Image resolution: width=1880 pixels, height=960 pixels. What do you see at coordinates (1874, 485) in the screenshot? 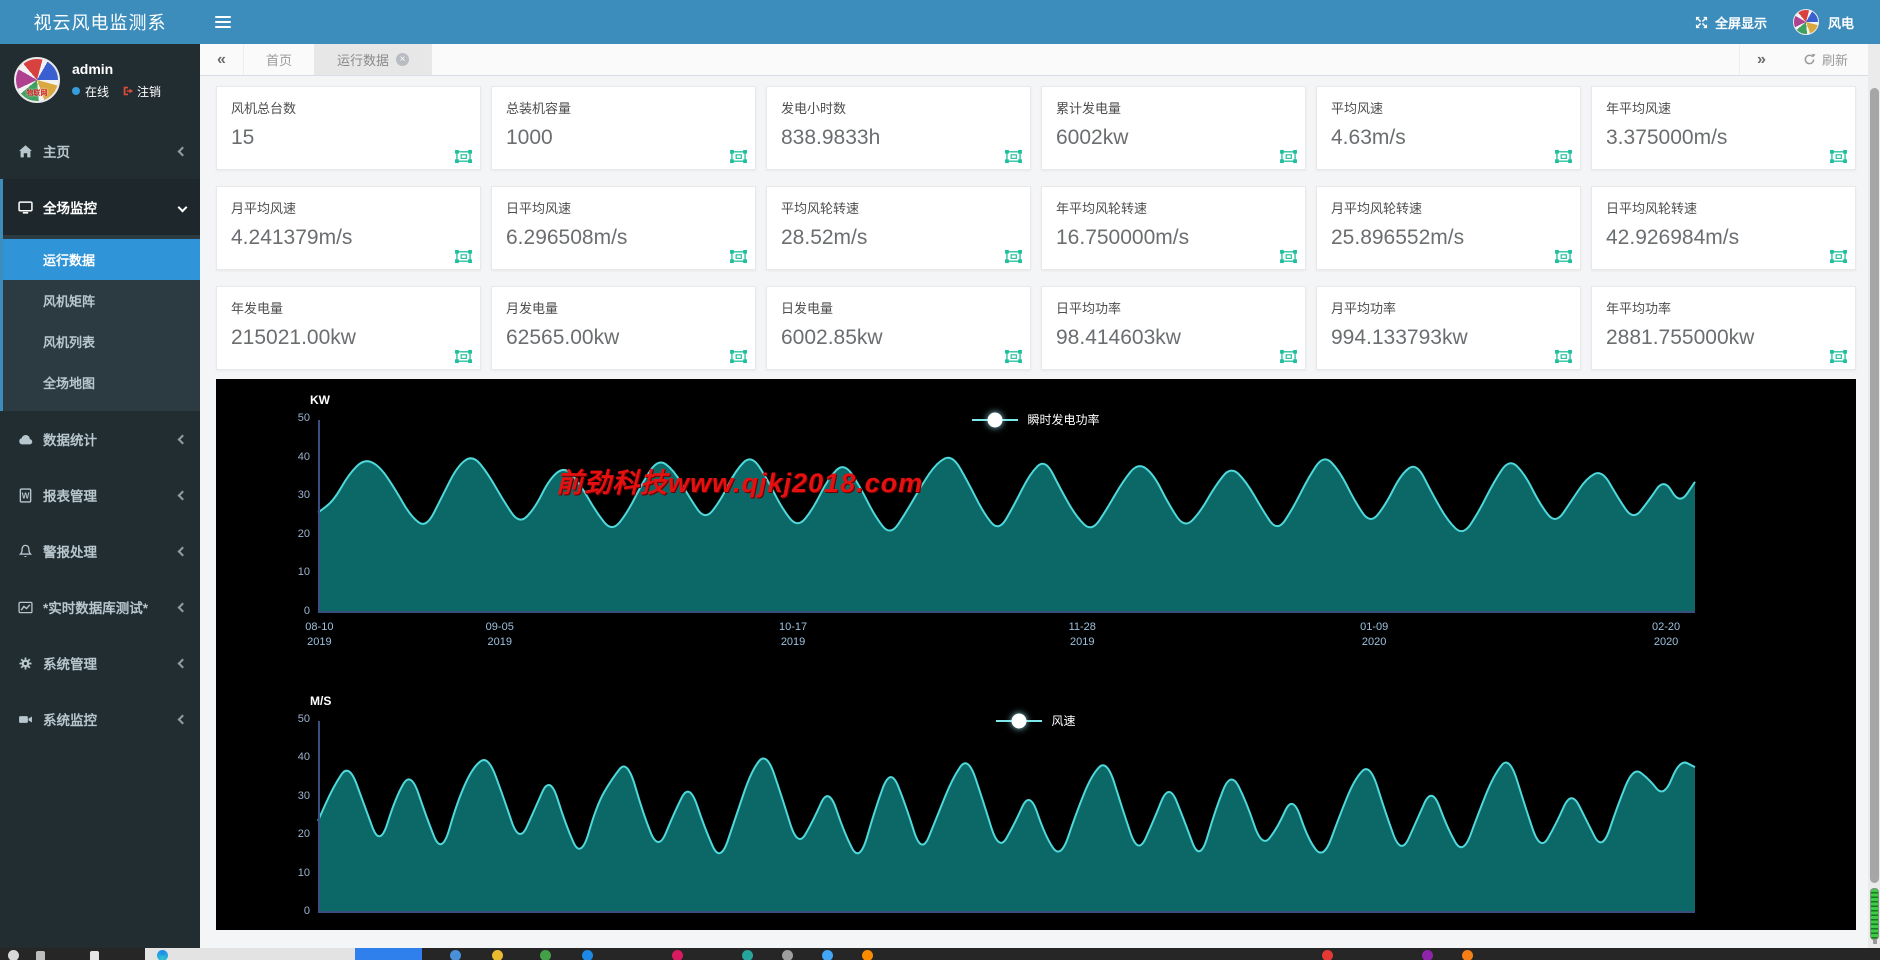
I see `scrollbar-thumb` at bounding box center [1874, 485].